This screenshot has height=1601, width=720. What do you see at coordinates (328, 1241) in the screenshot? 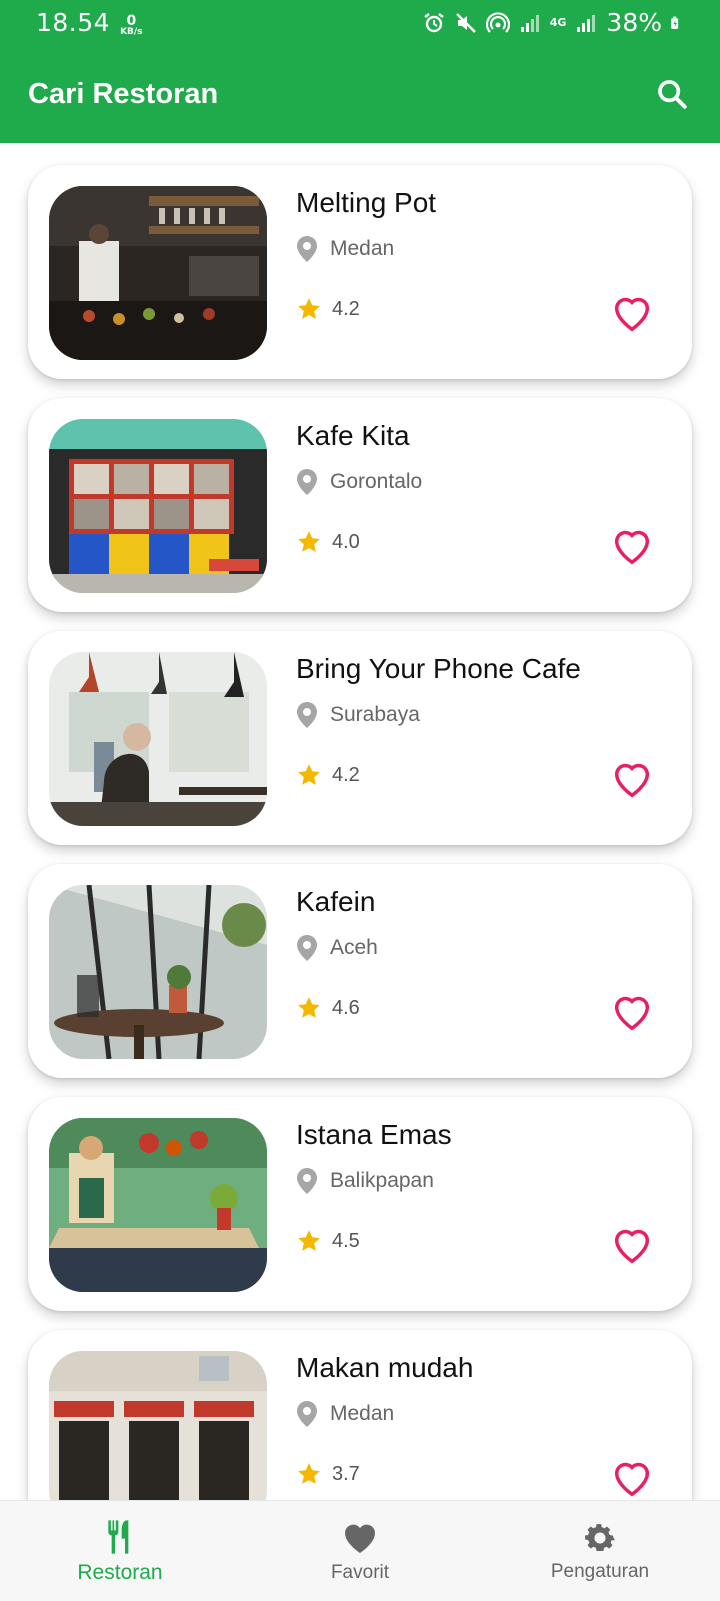
I see `rating-row: 4.5` at bounding box center [328, 1241].